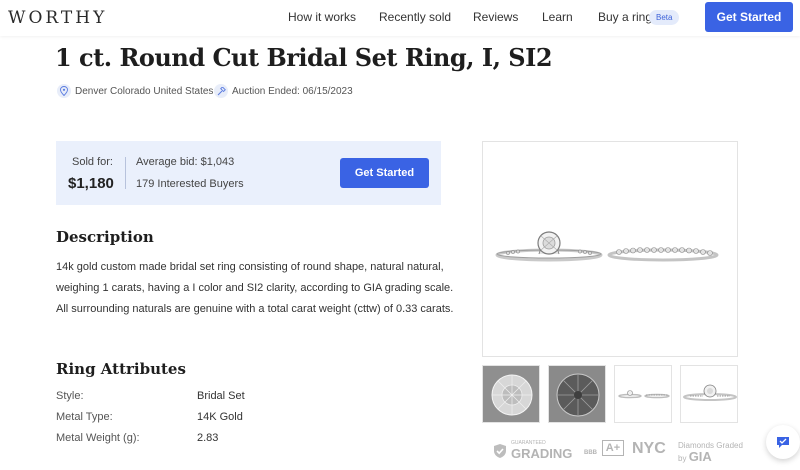 This screenshot has width=800, height=470. I want to click on bbb-badge: BBB A+, so click(604, 448).